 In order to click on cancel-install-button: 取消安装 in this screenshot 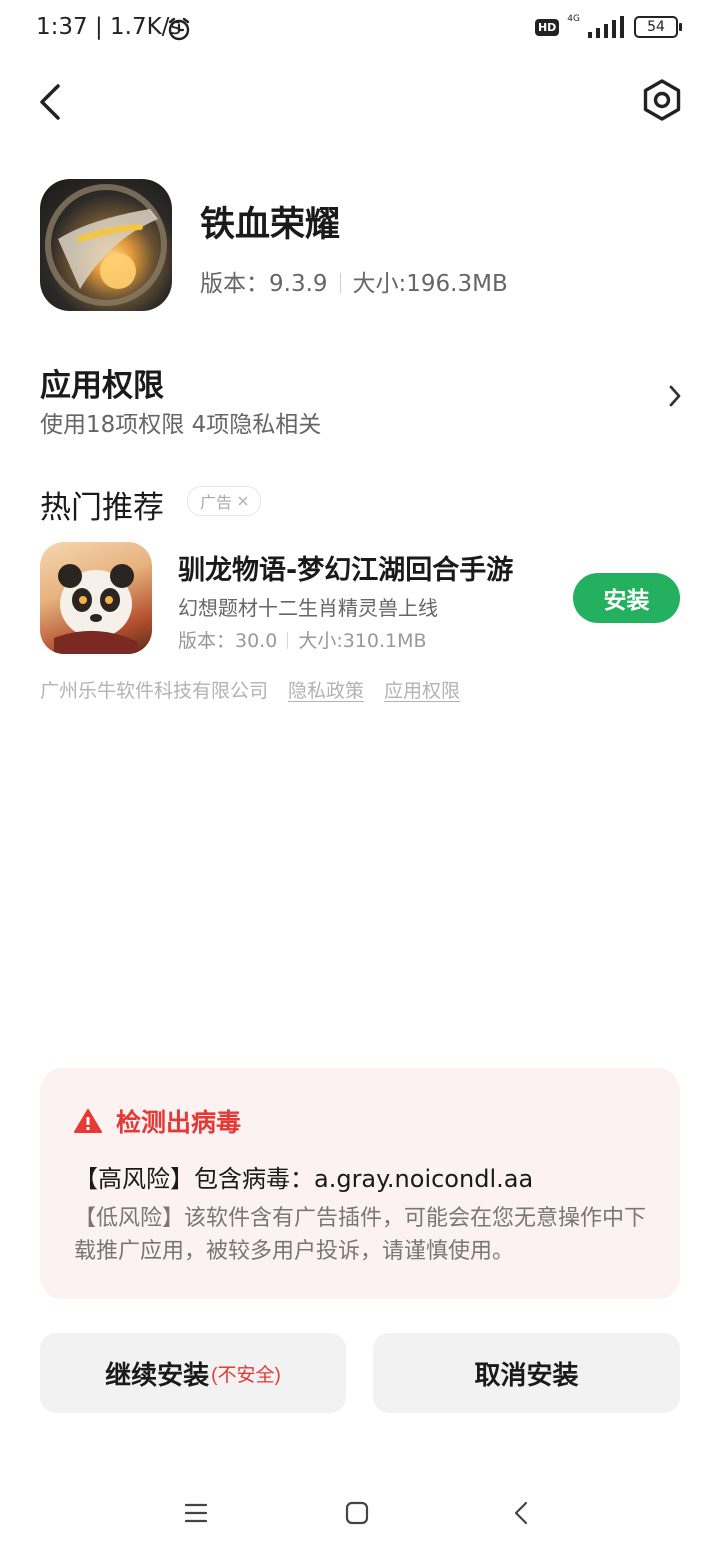, I will do `click(526, 1373)`.